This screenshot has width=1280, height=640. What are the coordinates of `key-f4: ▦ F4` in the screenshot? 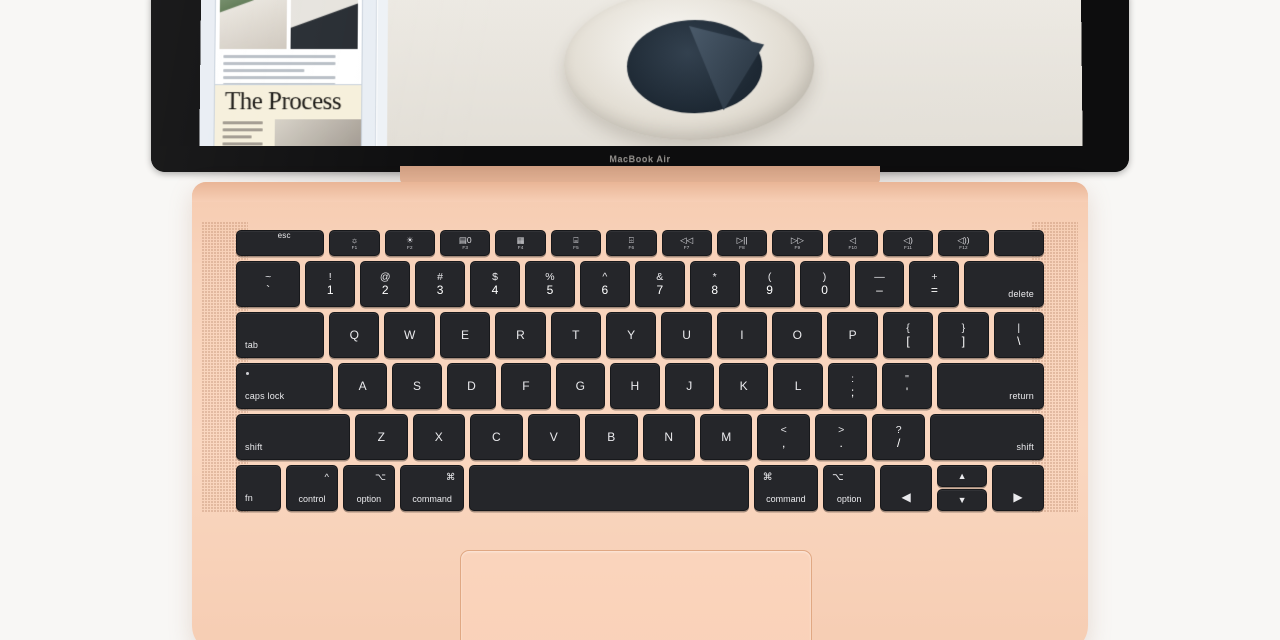 It's located at (520, 243).